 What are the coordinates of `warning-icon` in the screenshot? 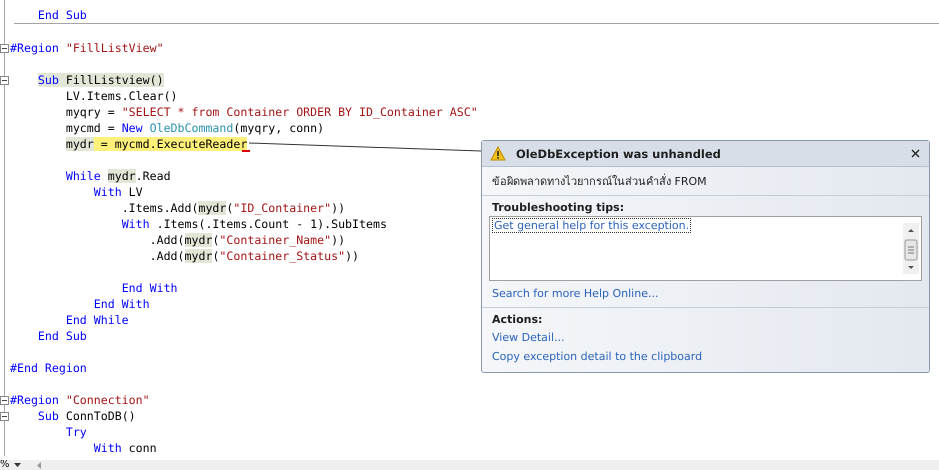 It's located at (498, 153).